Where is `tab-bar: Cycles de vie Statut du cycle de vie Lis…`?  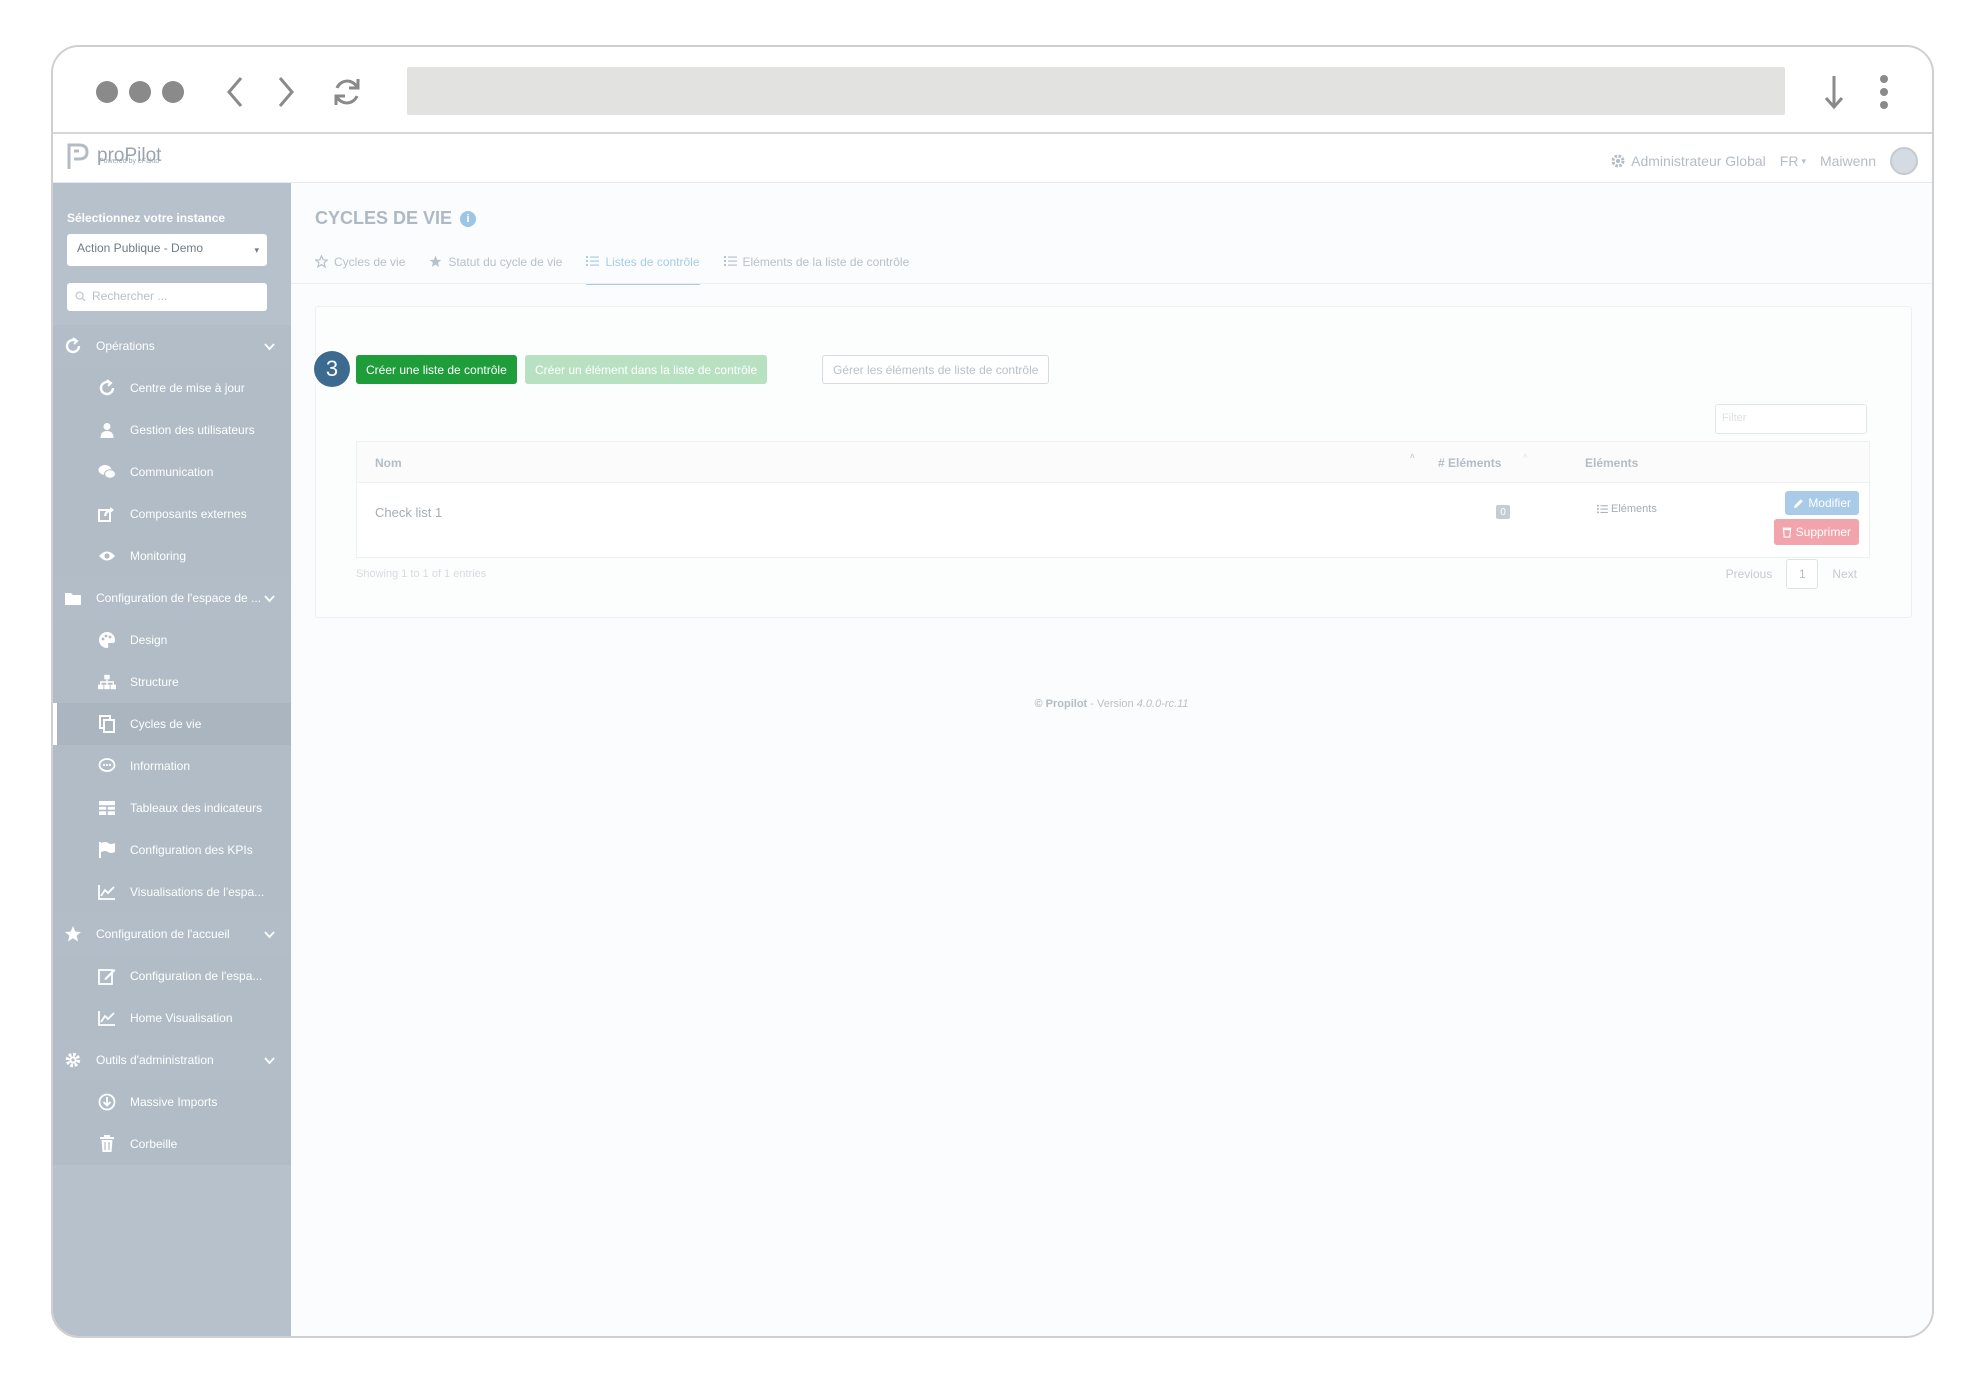
tab-bar: Cycles de vie Statut du cycle de vie Lis… is located at coordinates (1123, 274).